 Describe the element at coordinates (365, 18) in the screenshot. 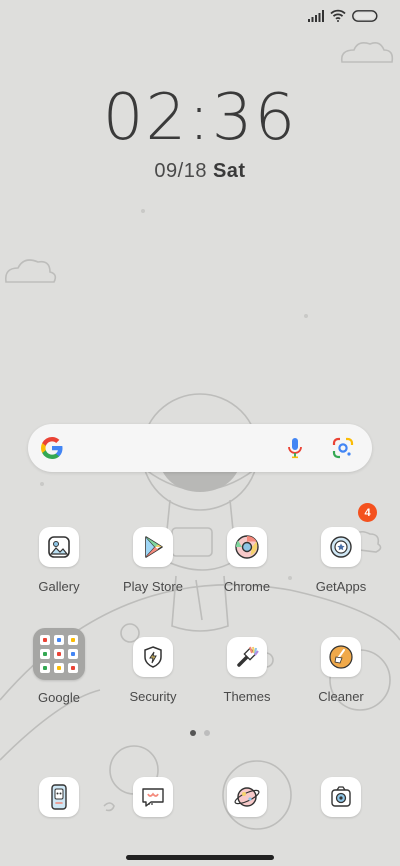

I see `battery-icon` at that location.